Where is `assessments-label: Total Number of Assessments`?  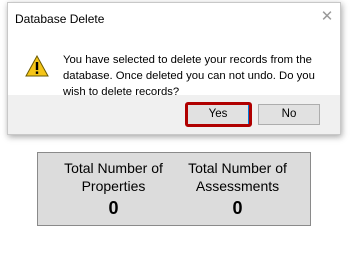
assessments-label: Total Number of Assessments is located at coordinates (237, 177).